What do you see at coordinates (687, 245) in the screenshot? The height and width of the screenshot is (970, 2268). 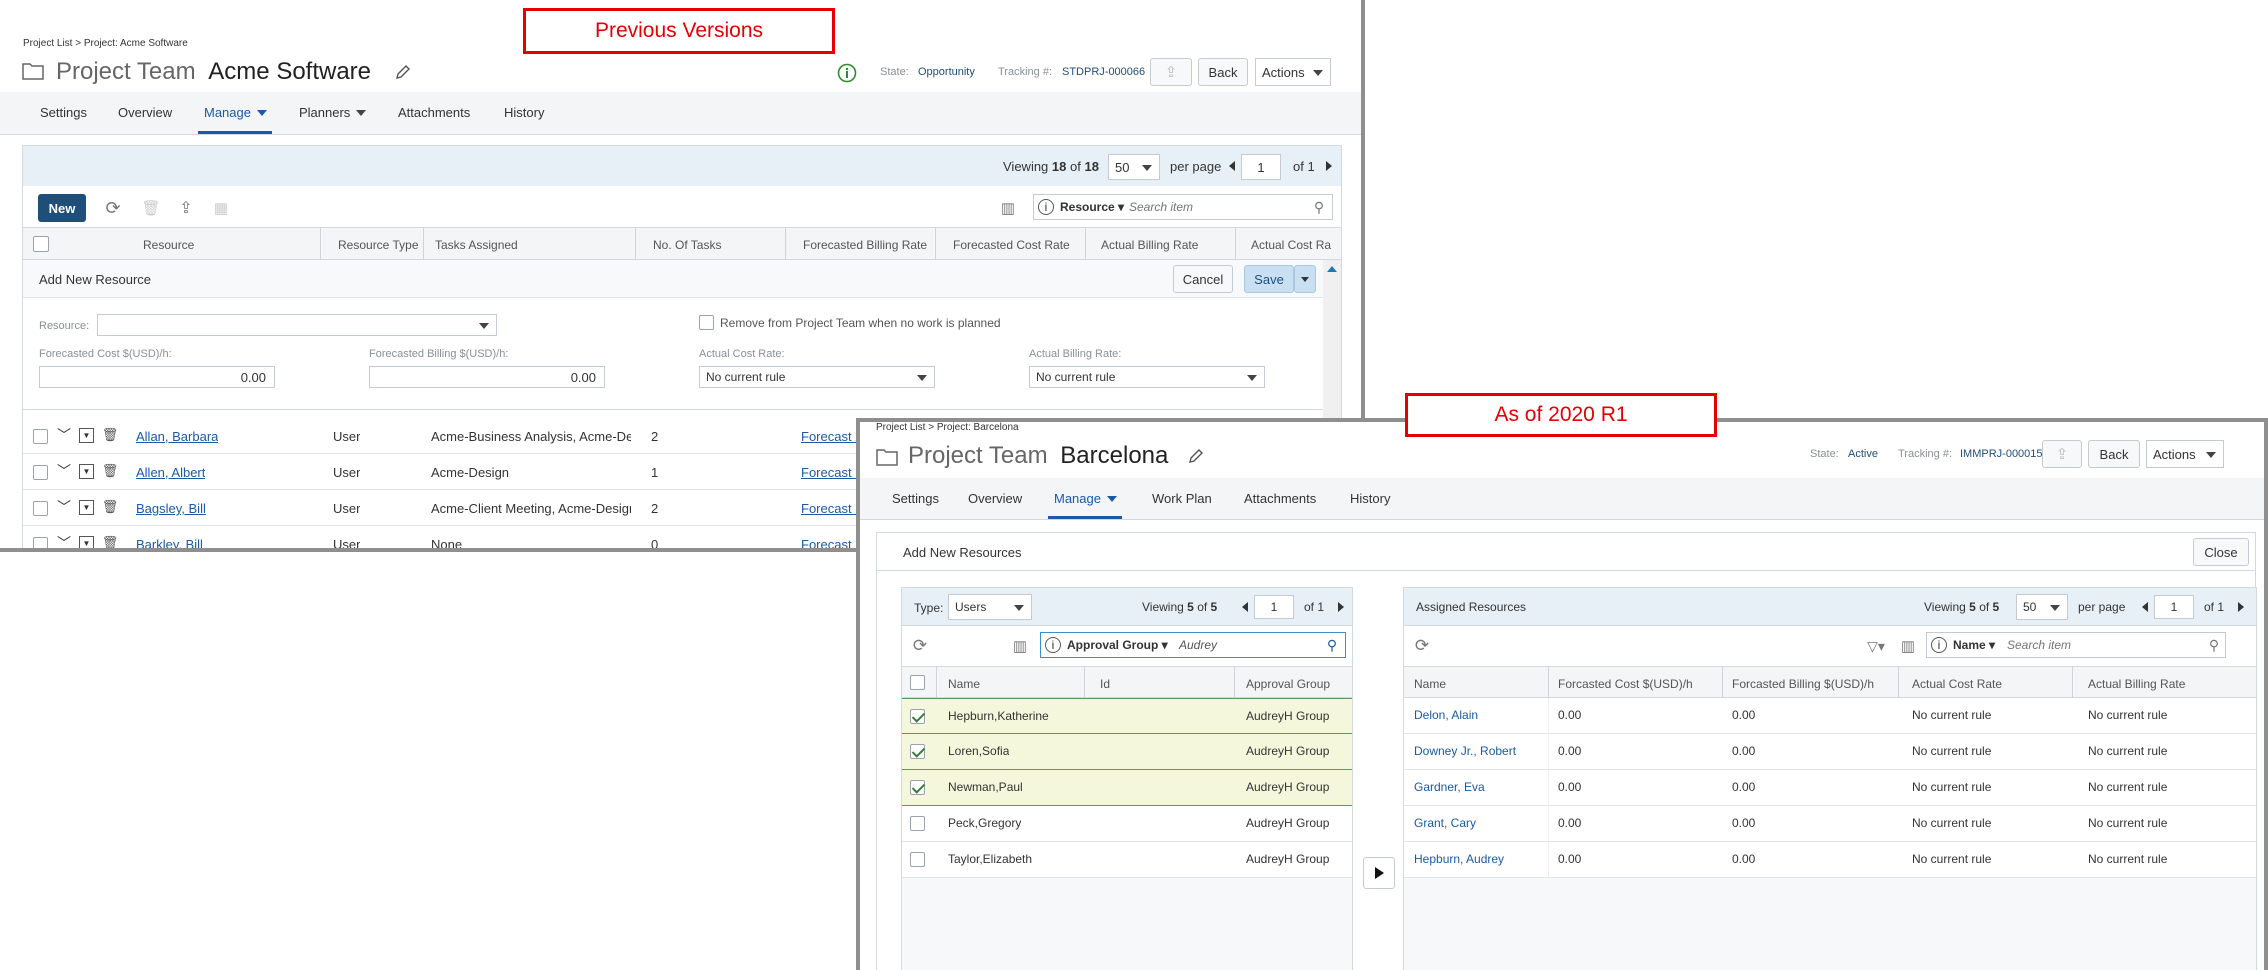 I see `col-no-of-tasks: No. Of Tasks` at bounding box center [687, 245].